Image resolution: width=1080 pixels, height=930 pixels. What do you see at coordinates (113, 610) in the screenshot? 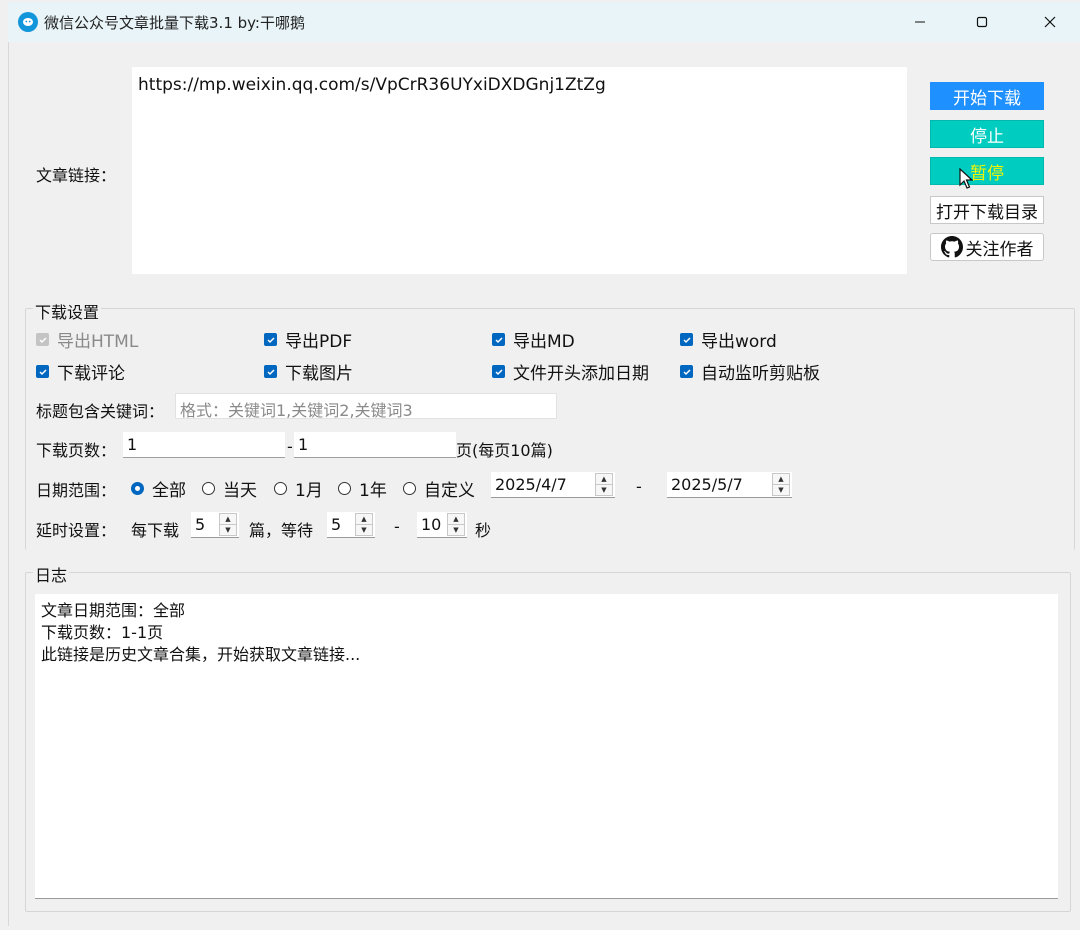
I see `log-line: 文章日期范围：全部` at bounding box center [113, 610].